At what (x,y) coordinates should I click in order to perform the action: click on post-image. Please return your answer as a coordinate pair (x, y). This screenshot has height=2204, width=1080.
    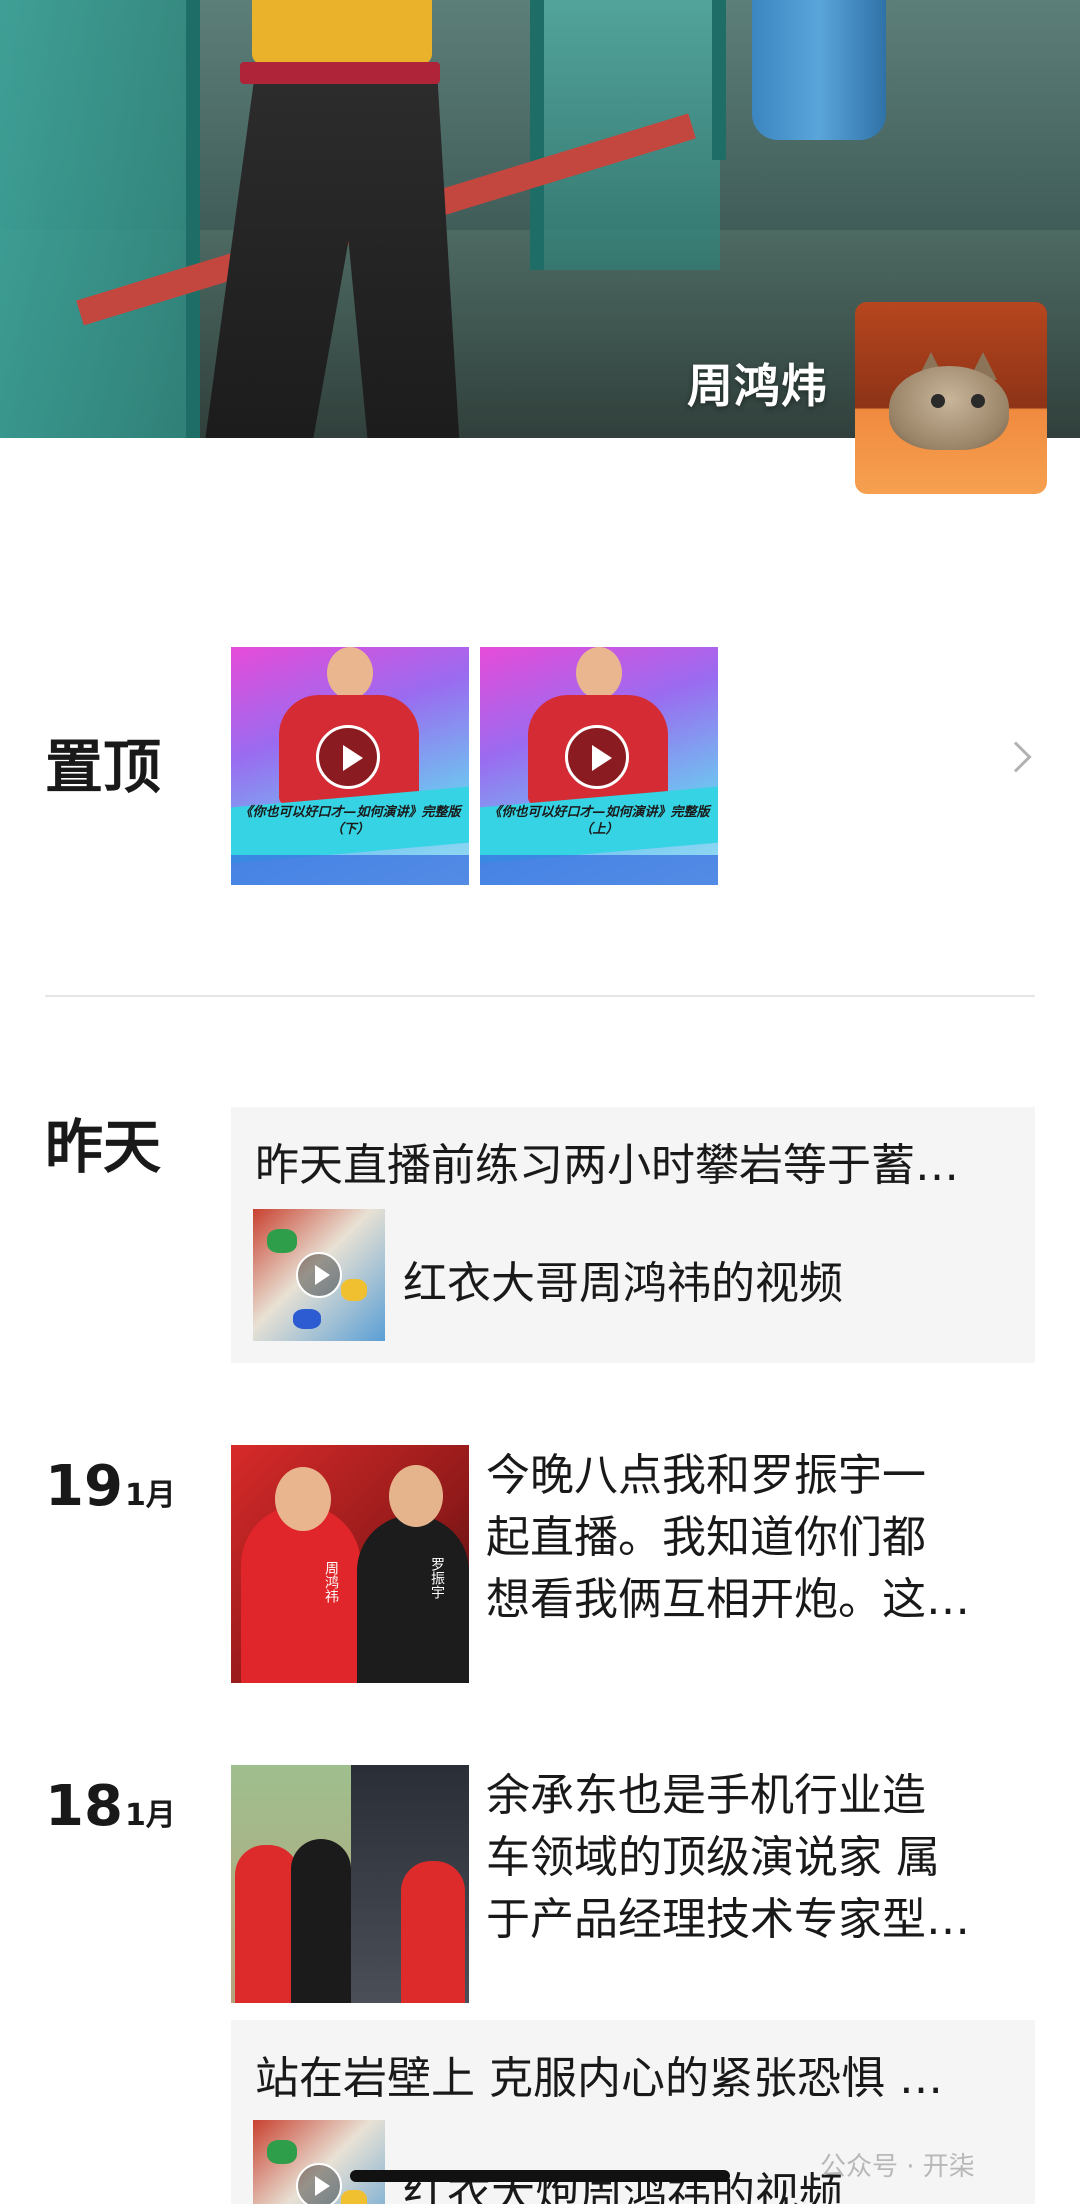
    Looking at the image, I should click on (350, 1884).